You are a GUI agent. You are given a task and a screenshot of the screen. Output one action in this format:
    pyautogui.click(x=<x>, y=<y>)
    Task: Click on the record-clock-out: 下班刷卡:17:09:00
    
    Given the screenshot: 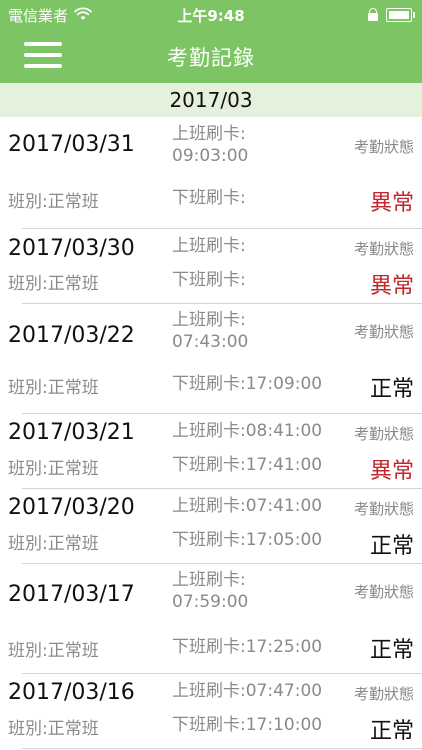 What is the action you would take?
    pyautogui.click(x=247, y=384)
    